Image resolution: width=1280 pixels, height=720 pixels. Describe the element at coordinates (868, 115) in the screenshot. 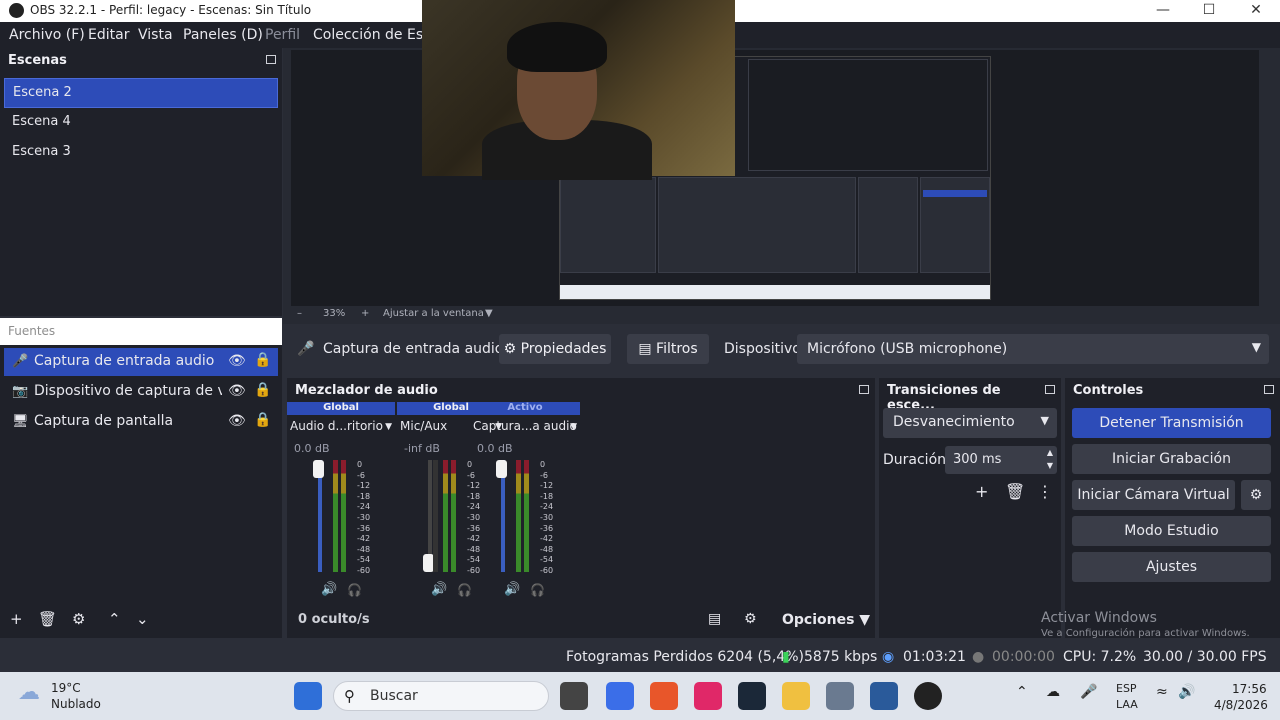

I see `nested-preview` at that location.